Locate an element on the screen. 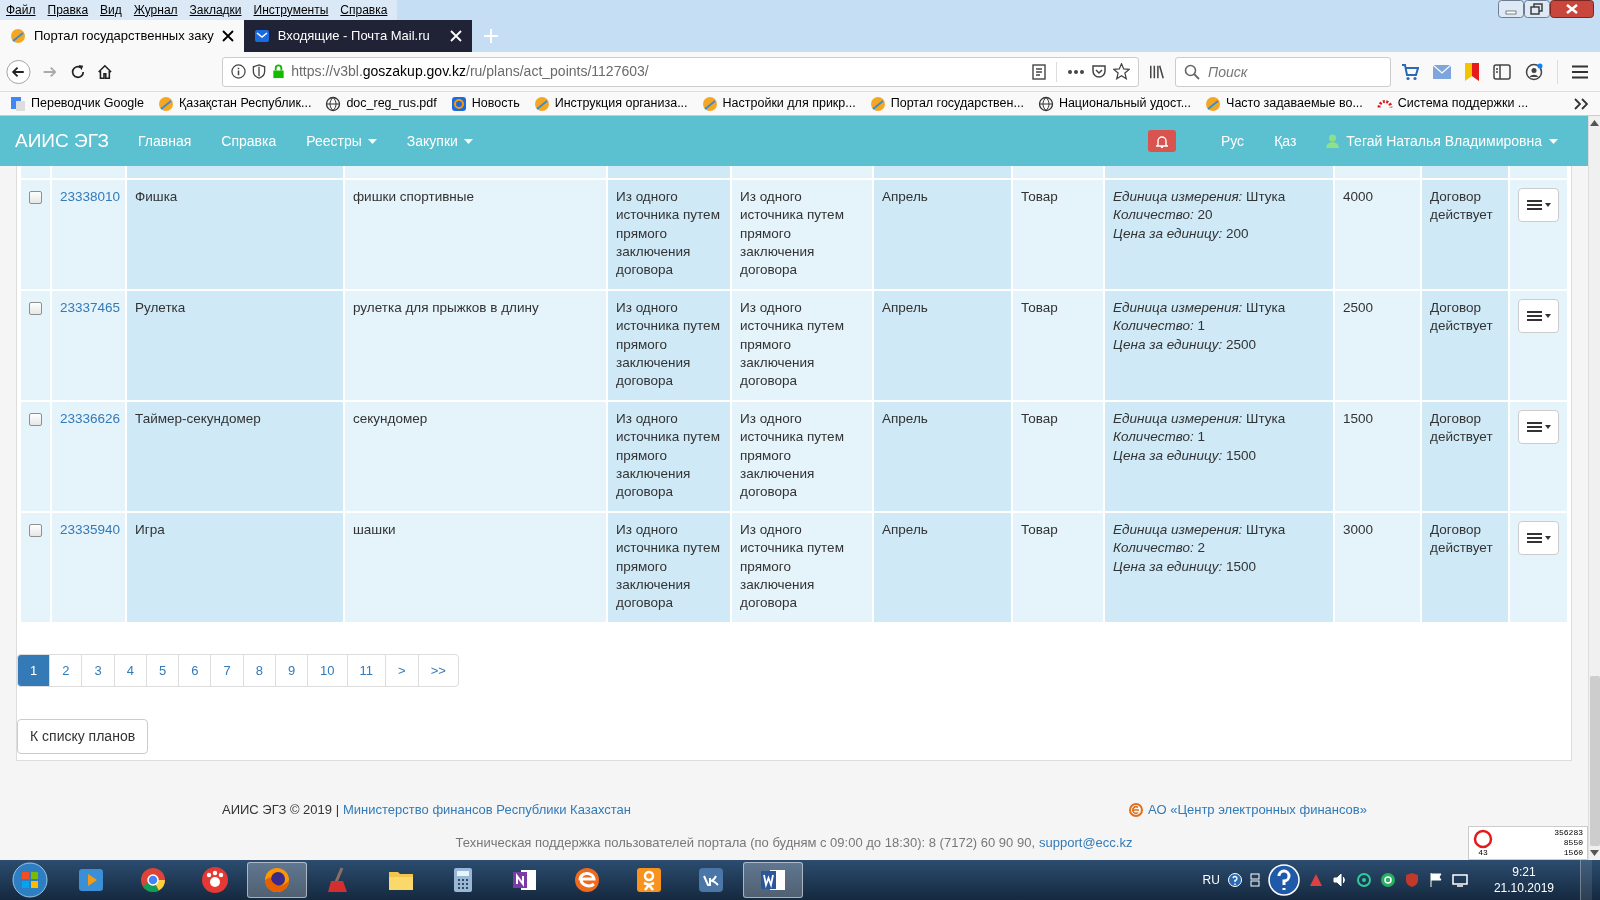 The height and width of the screenshot is (900, 1600). scrollbar-thumb is located at coordinates (1594, 761).